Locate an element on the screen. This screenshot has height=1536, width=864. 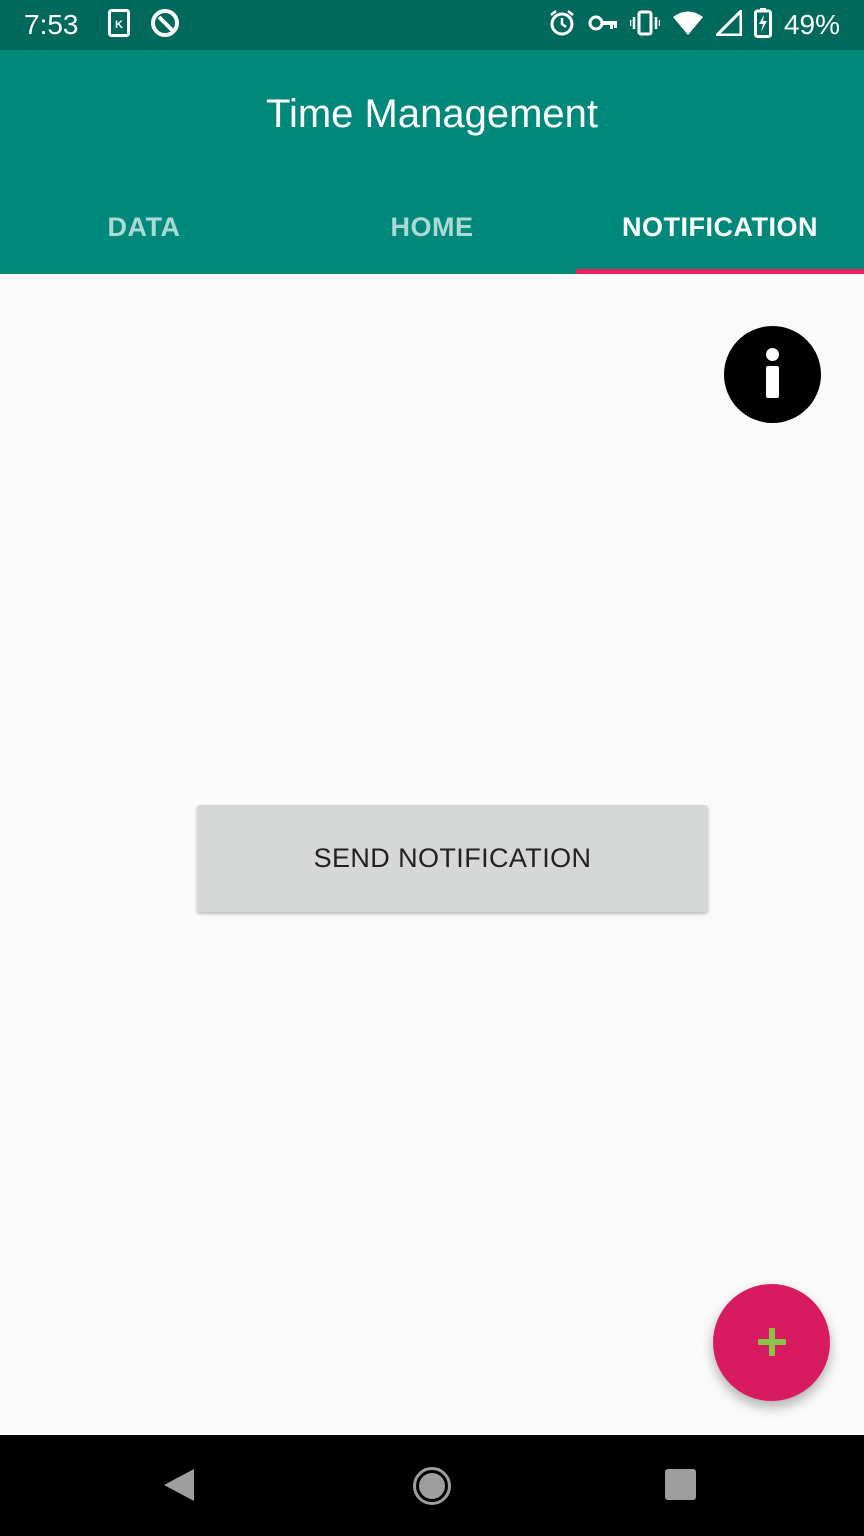
home-icon is located at coordinates (432, 1488).